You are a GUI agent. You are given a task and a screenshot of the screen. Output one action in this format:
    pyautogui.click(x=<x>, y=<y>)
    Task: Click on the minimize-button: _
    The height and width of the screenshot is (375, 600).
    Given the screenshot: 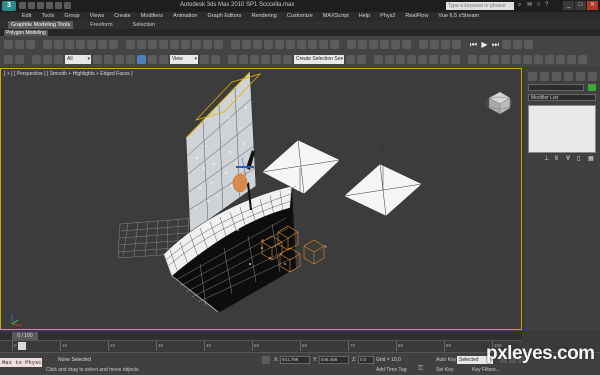 What is the action you would take?
    pyautogui.click(x=568, y=5)
    